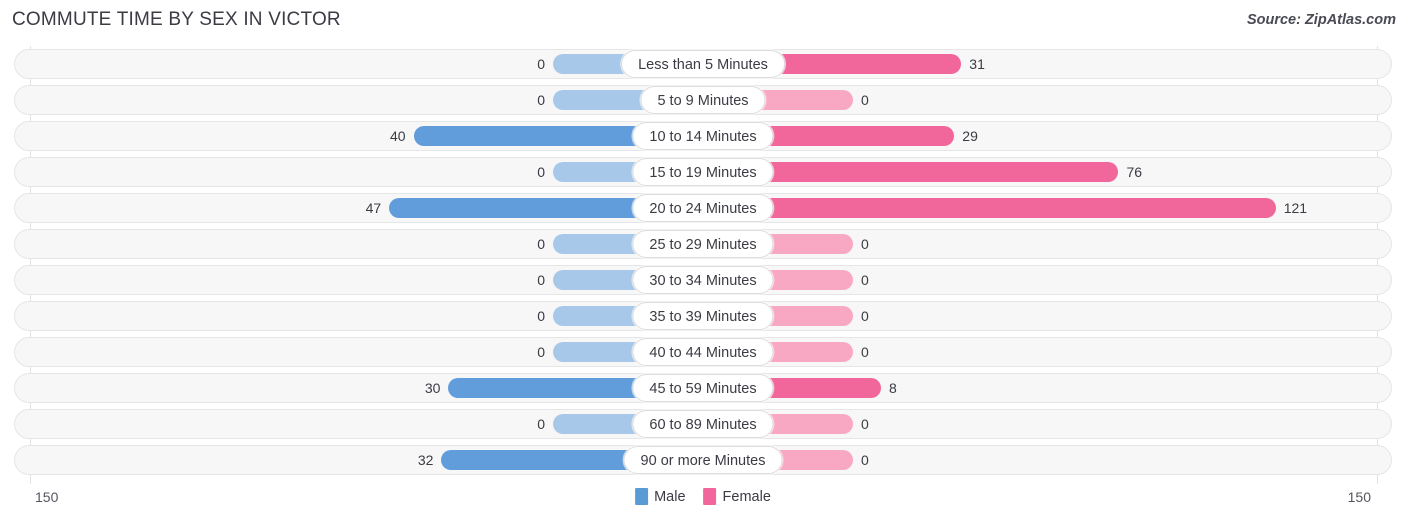  What do you see at coordinates (710, 496) in the screenshot?
I see `legend-swatch-female` at bounding box center [710, 496].